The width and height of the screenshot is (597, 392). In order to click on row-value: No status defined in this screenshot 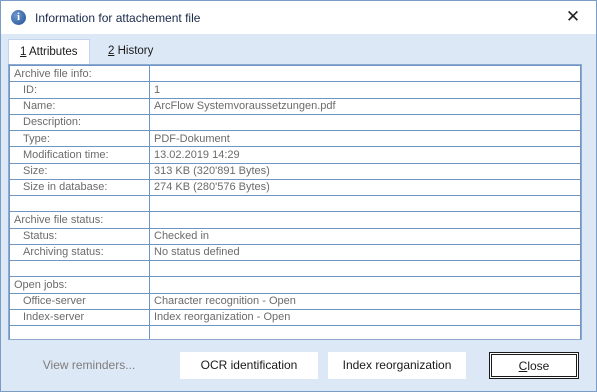, I will do `click(365, 252)`.